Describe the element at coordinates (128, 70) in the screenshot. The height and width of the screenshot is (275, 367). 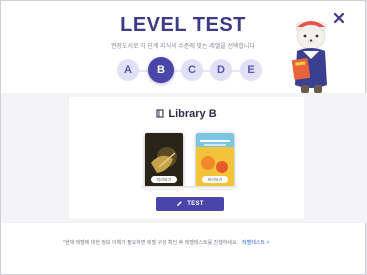
I see `step-a: A` at that location.